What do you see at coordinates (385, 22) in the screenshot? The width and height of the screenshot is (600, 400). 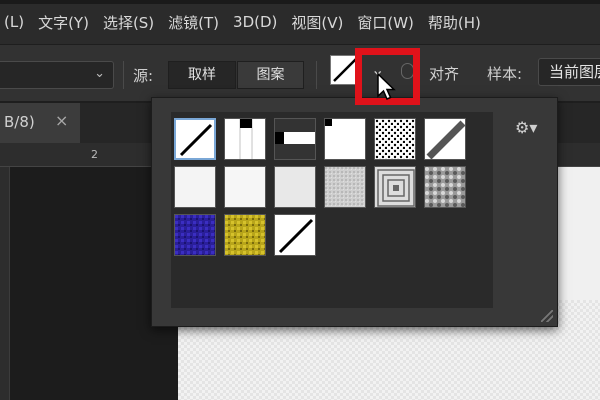 I see `menu-item-window: 窗口(W)` at bounding box center [385, 22].